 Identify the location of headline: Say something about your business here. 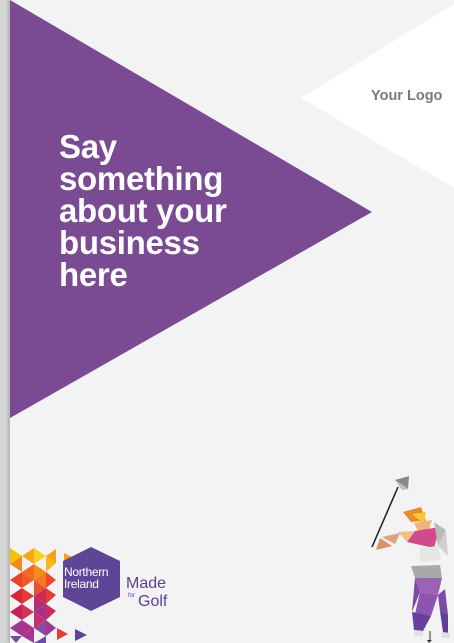
(174, 210).